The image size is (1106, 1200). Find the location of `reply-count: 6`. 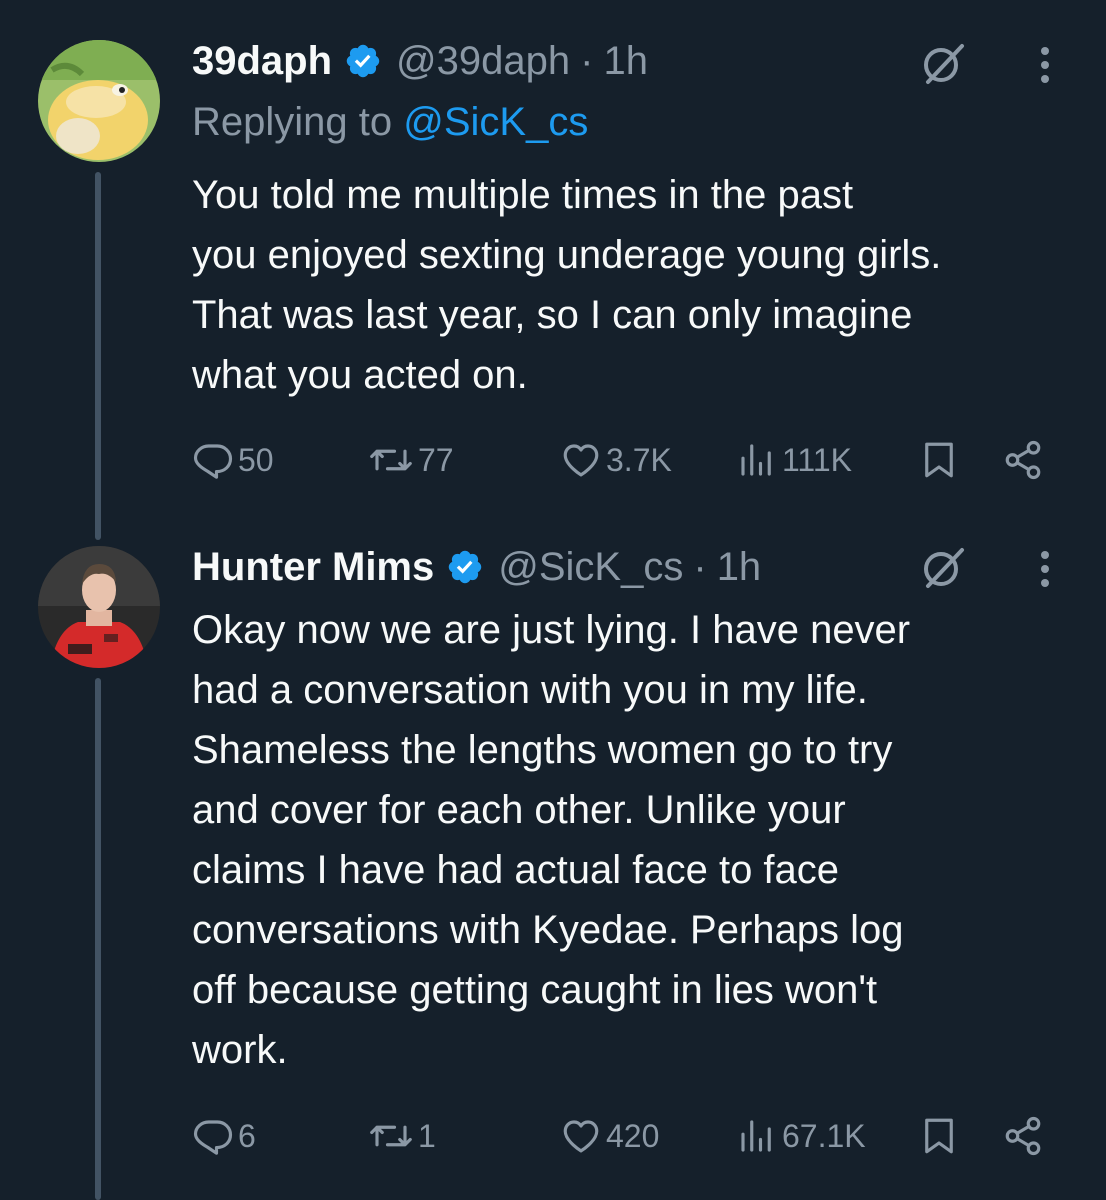

reply-count: 6 is located at coordinates (247, 1135).